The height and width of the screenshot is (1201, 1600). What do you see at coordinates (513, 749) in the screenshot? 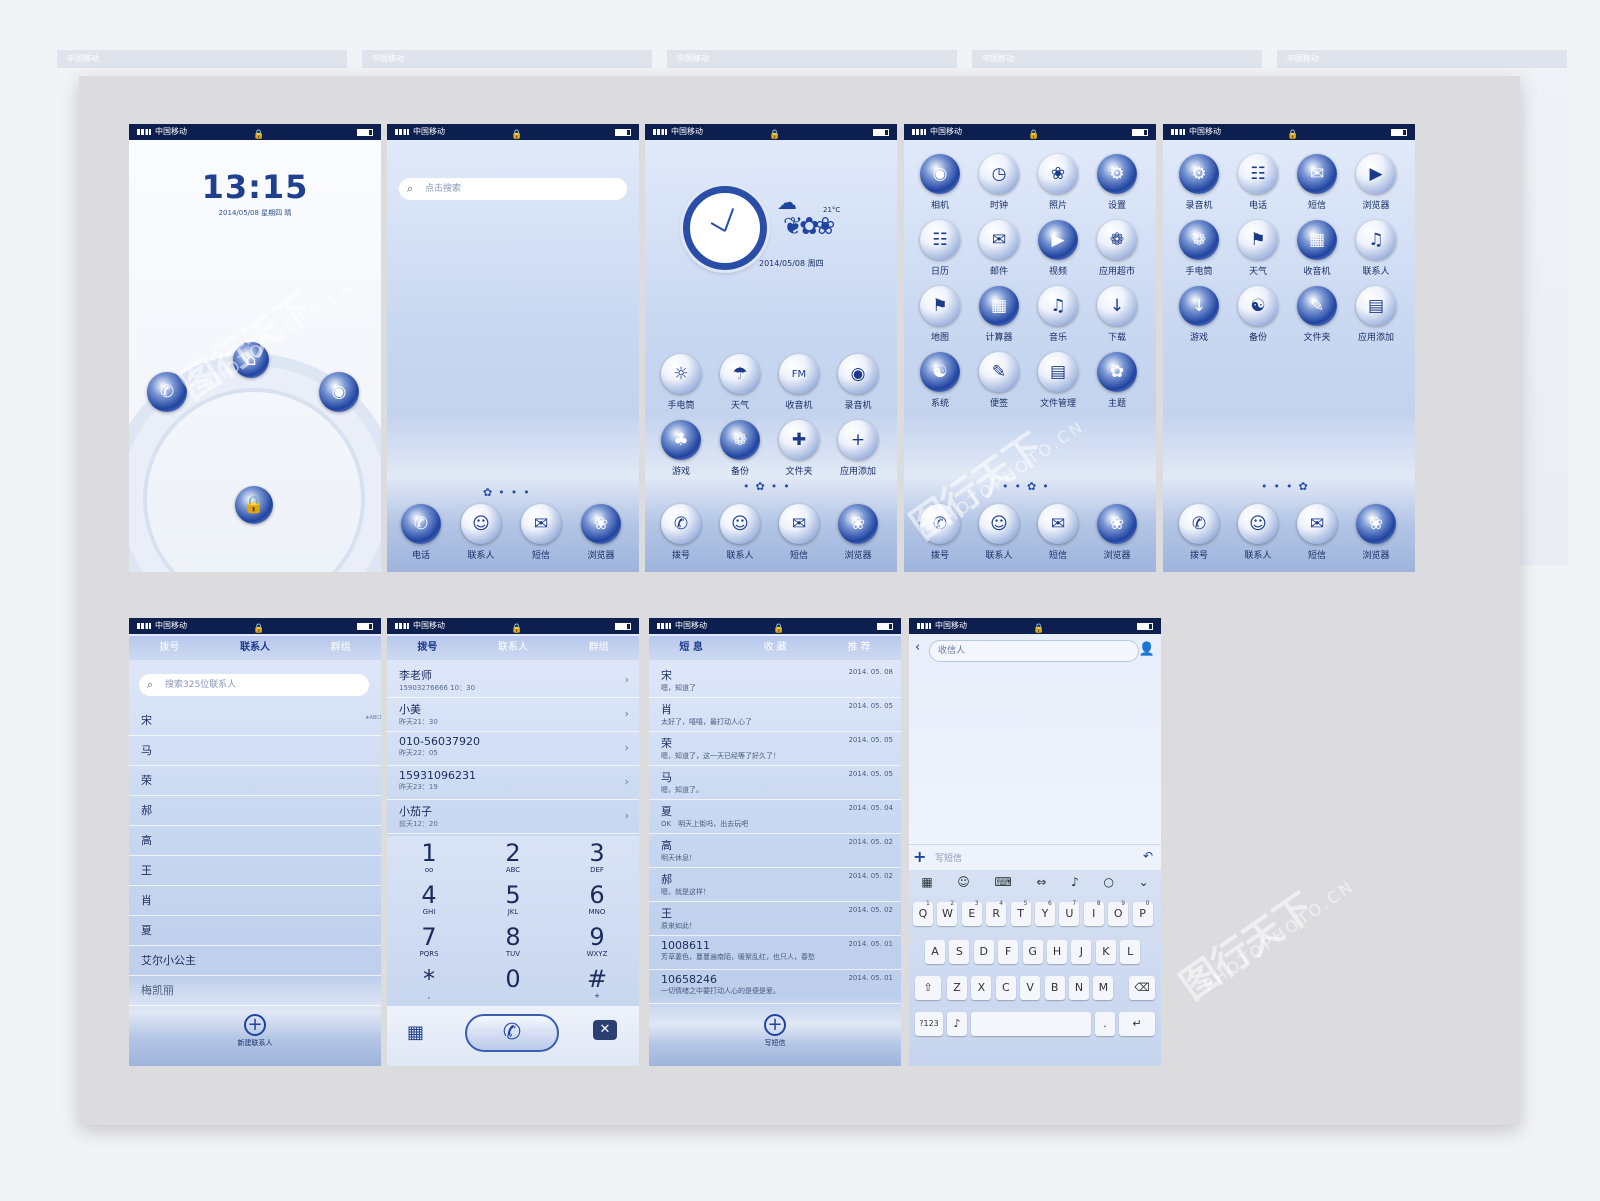
I see `call-log-row: 010-56037920 昨天22：05 ›` at bounding box center [513, 749].